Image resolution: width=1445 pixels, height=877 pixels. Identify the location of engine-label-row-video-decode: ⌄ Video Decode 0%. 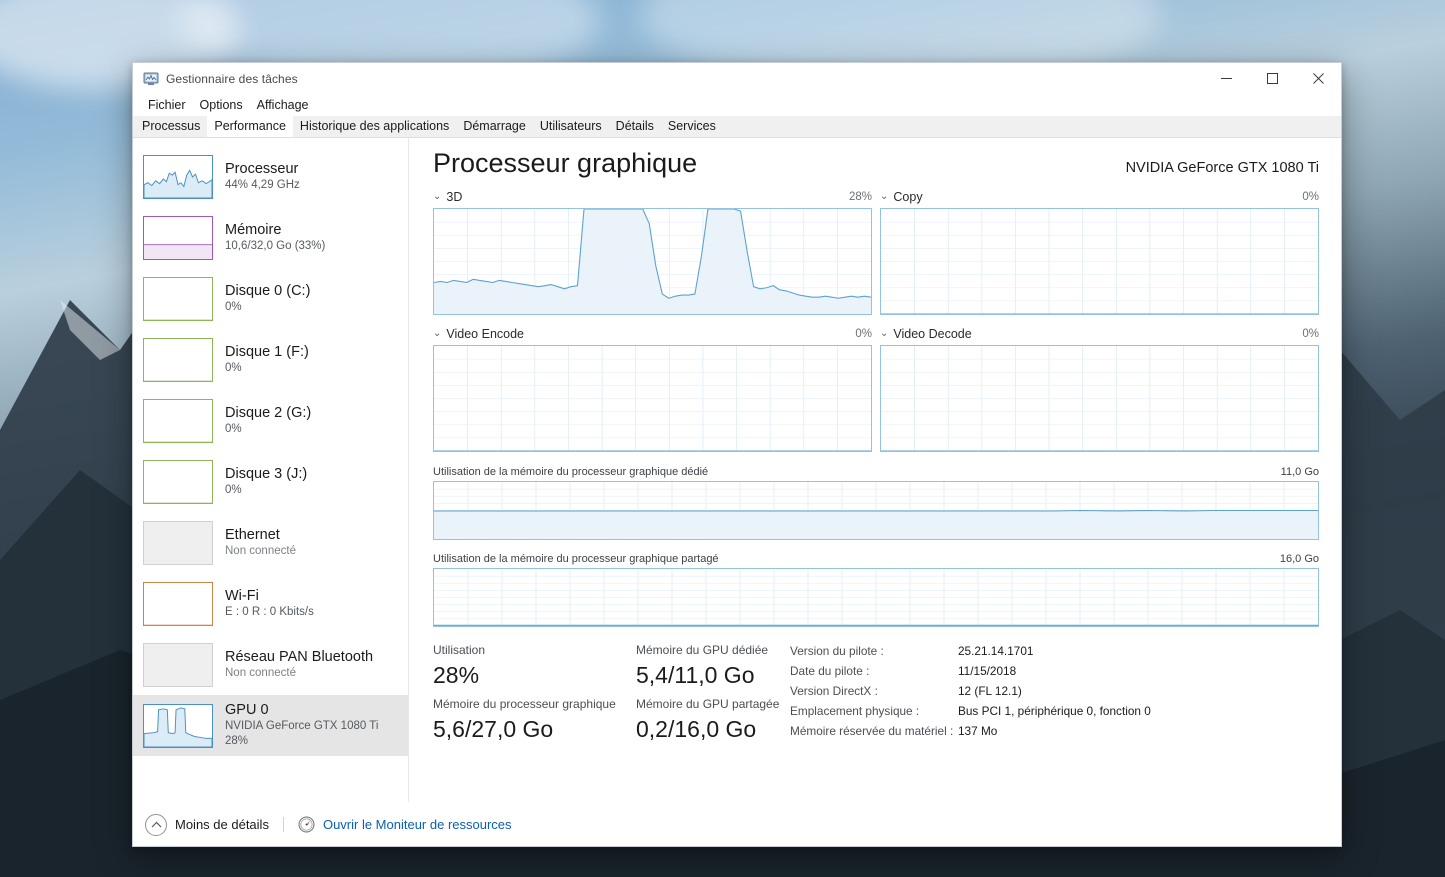
(1099, 334).